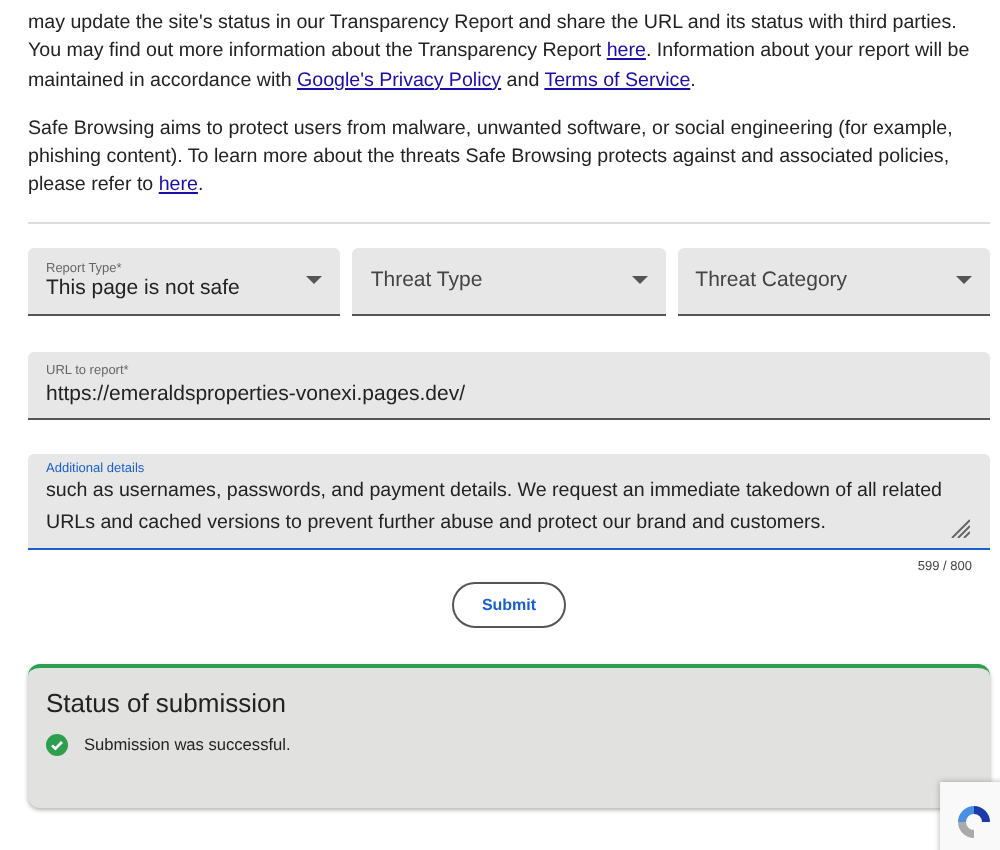  I want to click on submit-button: Submit, so click(509, 604).